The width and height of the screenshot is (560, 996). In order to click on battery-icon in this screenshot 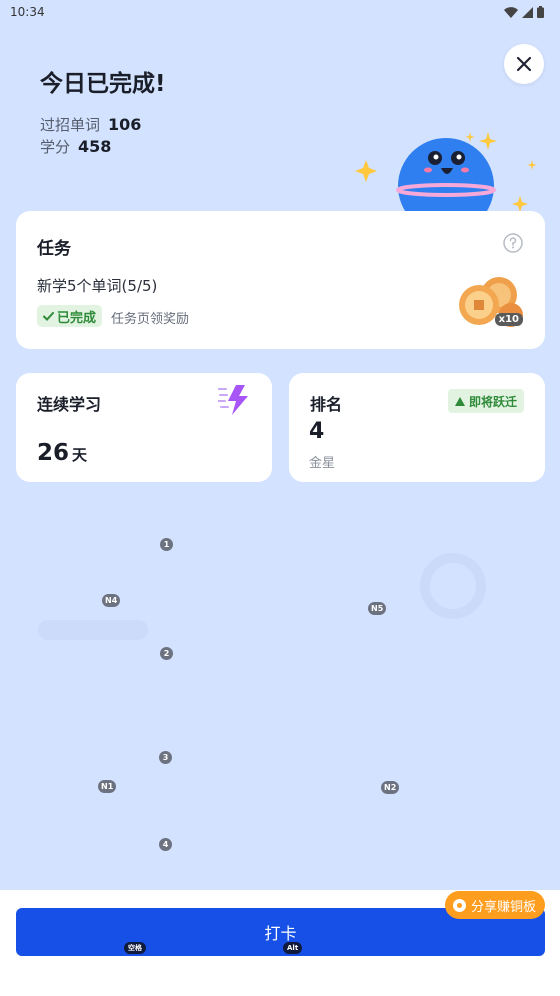, I will do `click(540, 12)`.